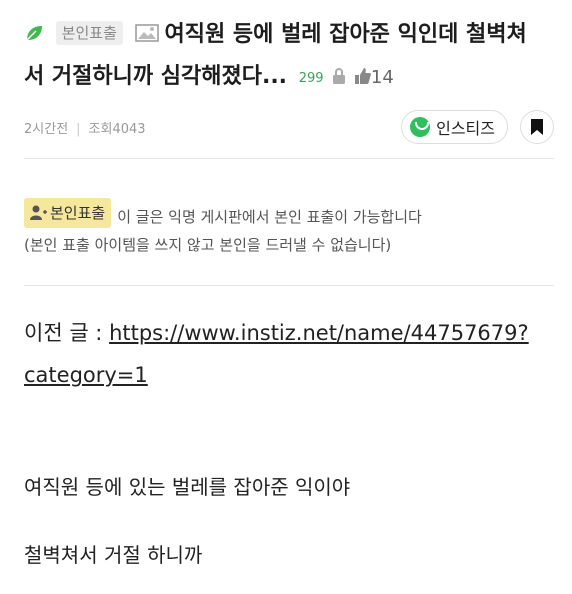  I want to click on post-meta: 2시간전 | 조회4043, so click(85, 127).